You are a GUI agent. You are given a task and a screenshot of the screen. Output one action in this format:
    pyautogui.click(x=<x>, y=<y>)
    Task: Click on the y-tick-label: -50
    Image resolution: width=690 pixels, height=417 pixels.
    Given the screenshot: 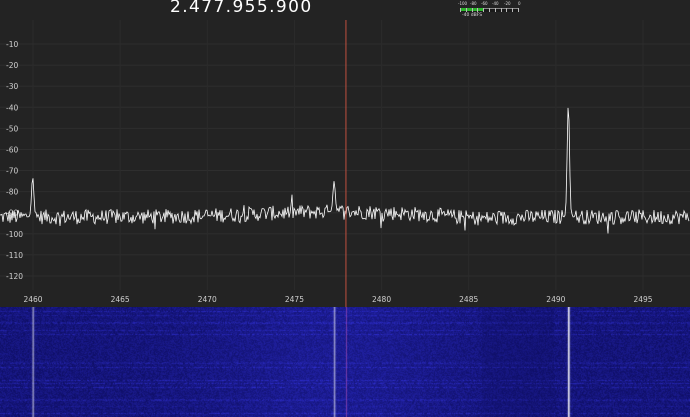 What is the action you would take?
    pyautogui.click(x=12, y=128)
    